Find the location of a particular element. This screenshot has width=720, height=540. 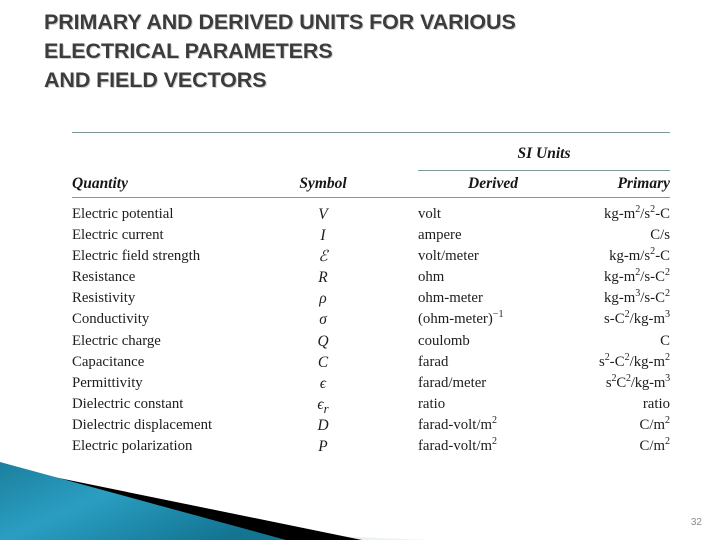

cell-primary: kg-m3/s-C2 is located at coordinates (637, 297).